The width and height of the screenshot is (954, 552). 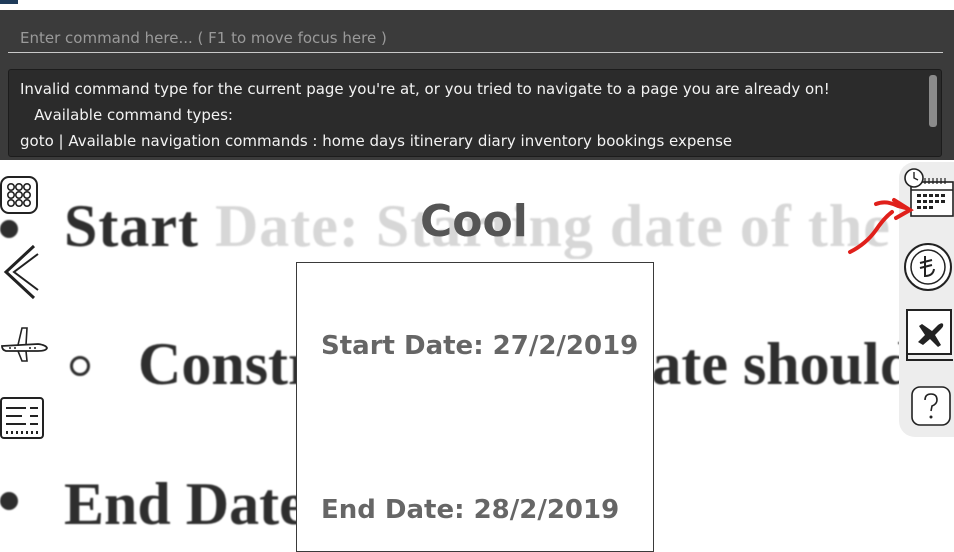 I want to click on command-input, so click(x=475, y=38).